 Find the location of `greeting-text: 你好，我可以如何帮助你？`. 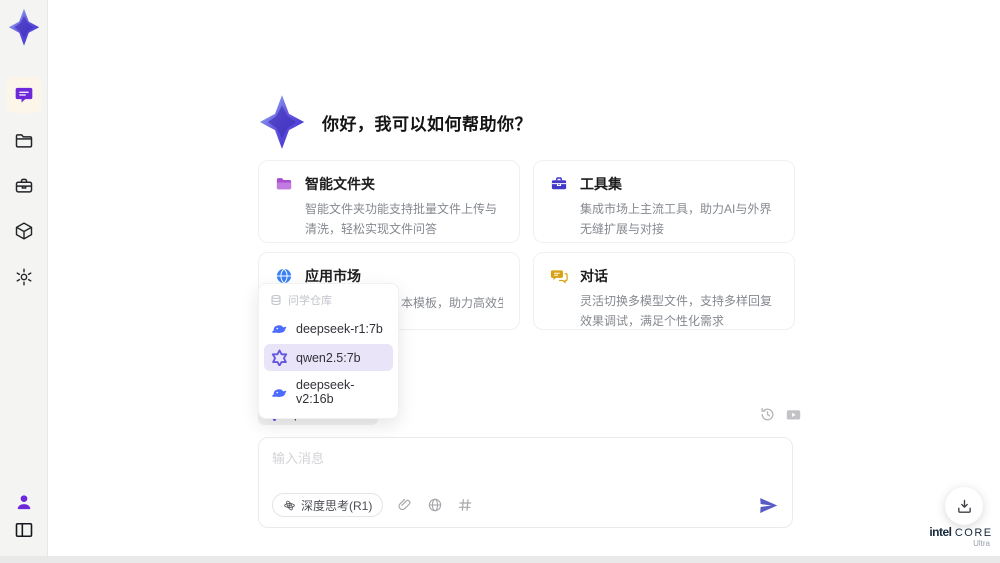

greeting-text: 你好，我可以如何帮助你？ is located at coordinates (427, 124).